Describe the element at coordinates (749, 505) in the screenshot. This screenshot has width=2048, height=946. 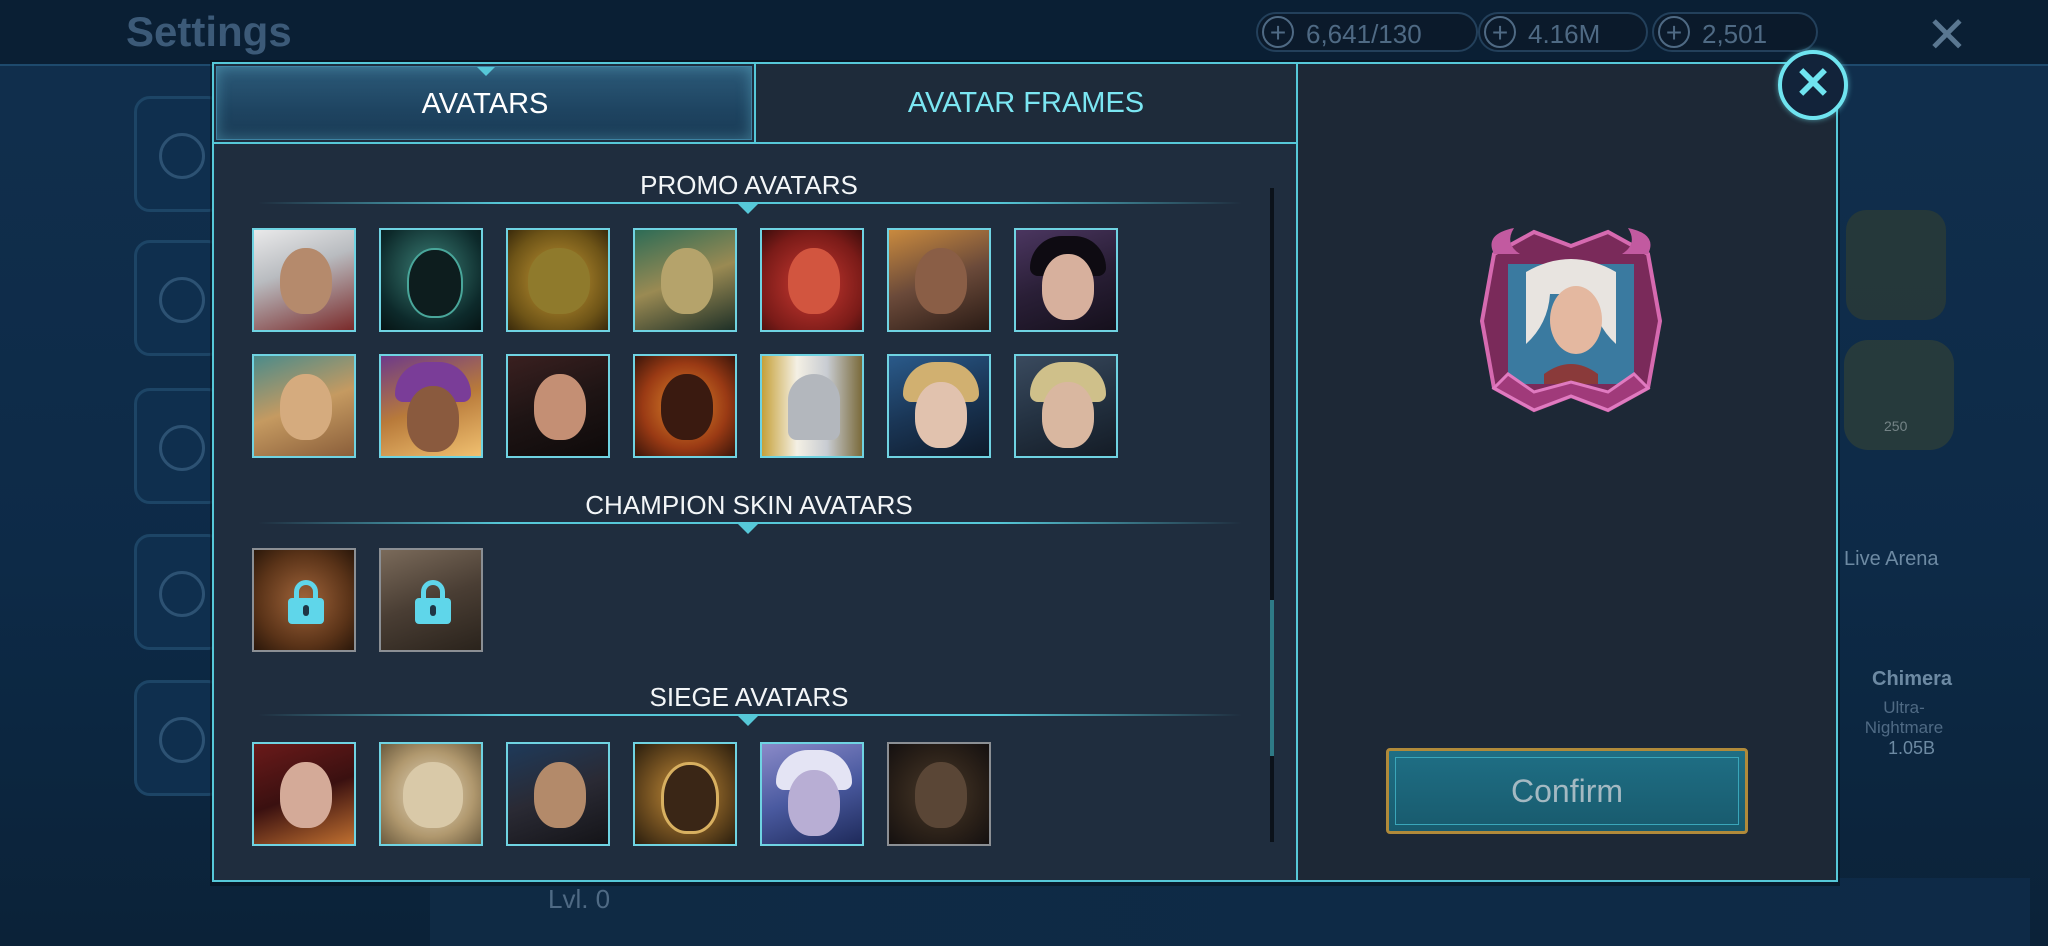
I see `section-title-champion-skin: CHAMPION SKIN AVATARS` at that location.